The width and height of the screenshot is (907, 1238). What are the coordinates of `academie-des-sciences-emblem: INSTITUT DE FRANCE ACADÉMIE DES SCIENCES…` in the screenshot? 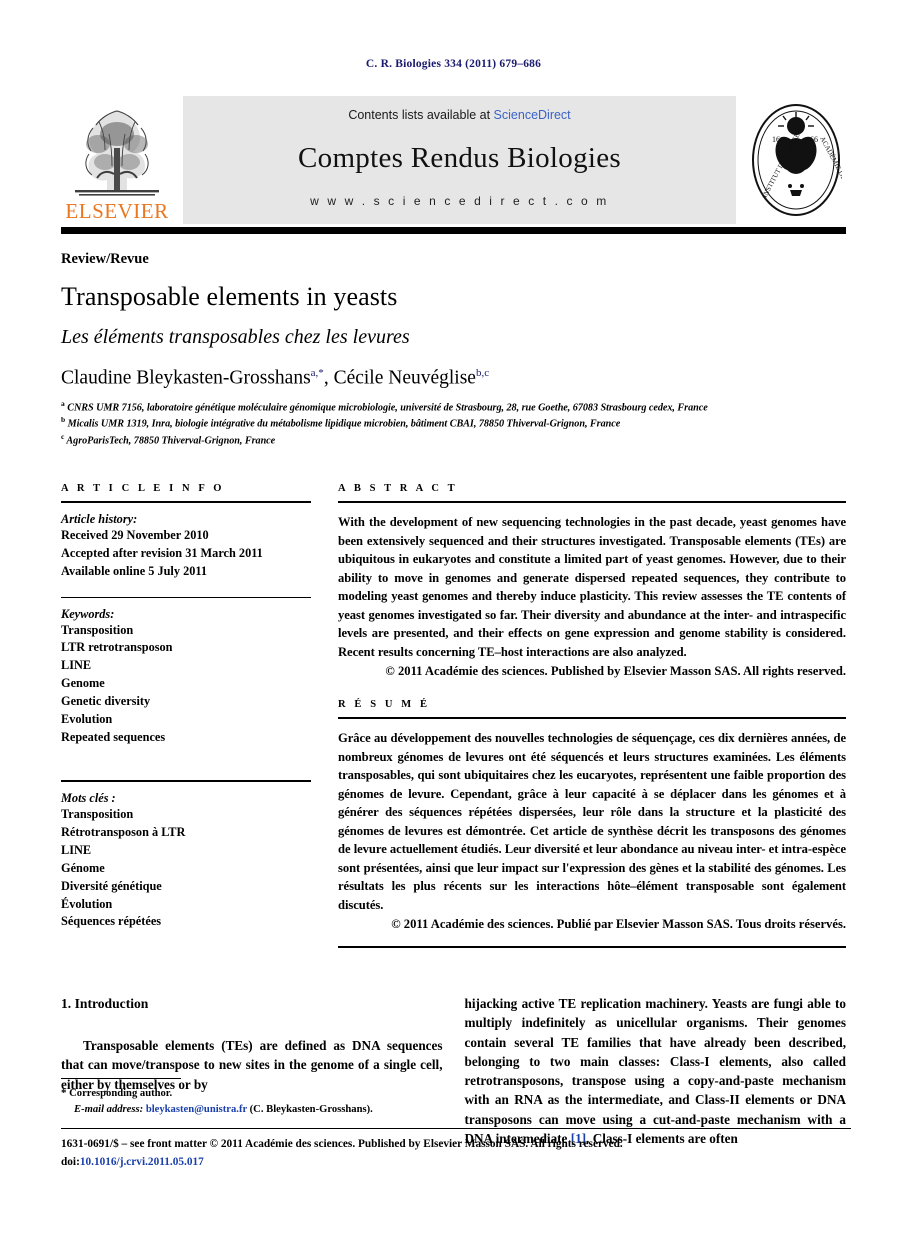 It's located at (796, 160).